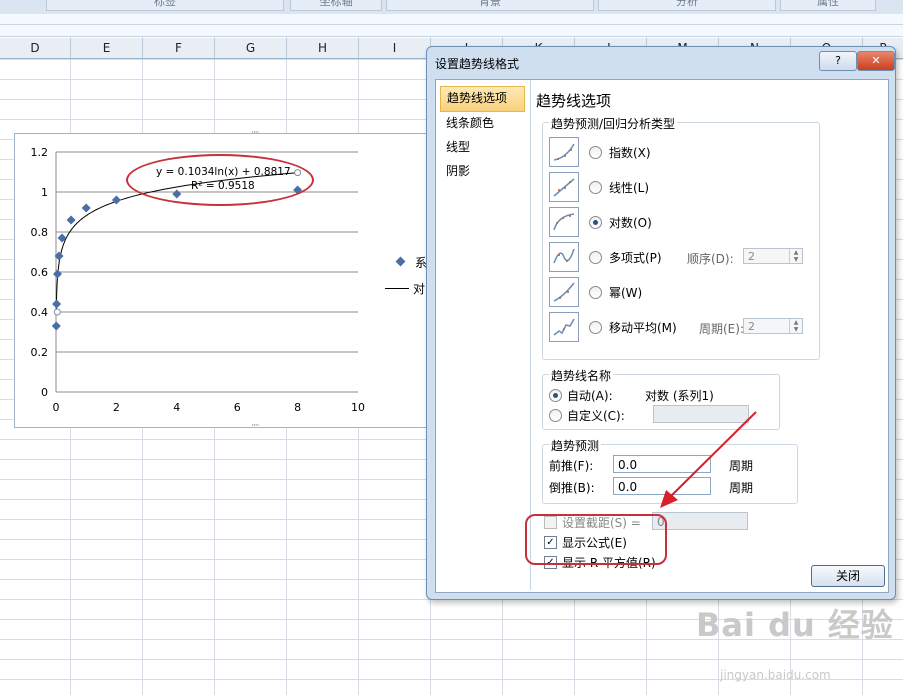 The image size is (903, 695). Describe the element at coordinates (828, 5) in the screenshot. I see `ribbon-tab-properties: 属性` at that location.